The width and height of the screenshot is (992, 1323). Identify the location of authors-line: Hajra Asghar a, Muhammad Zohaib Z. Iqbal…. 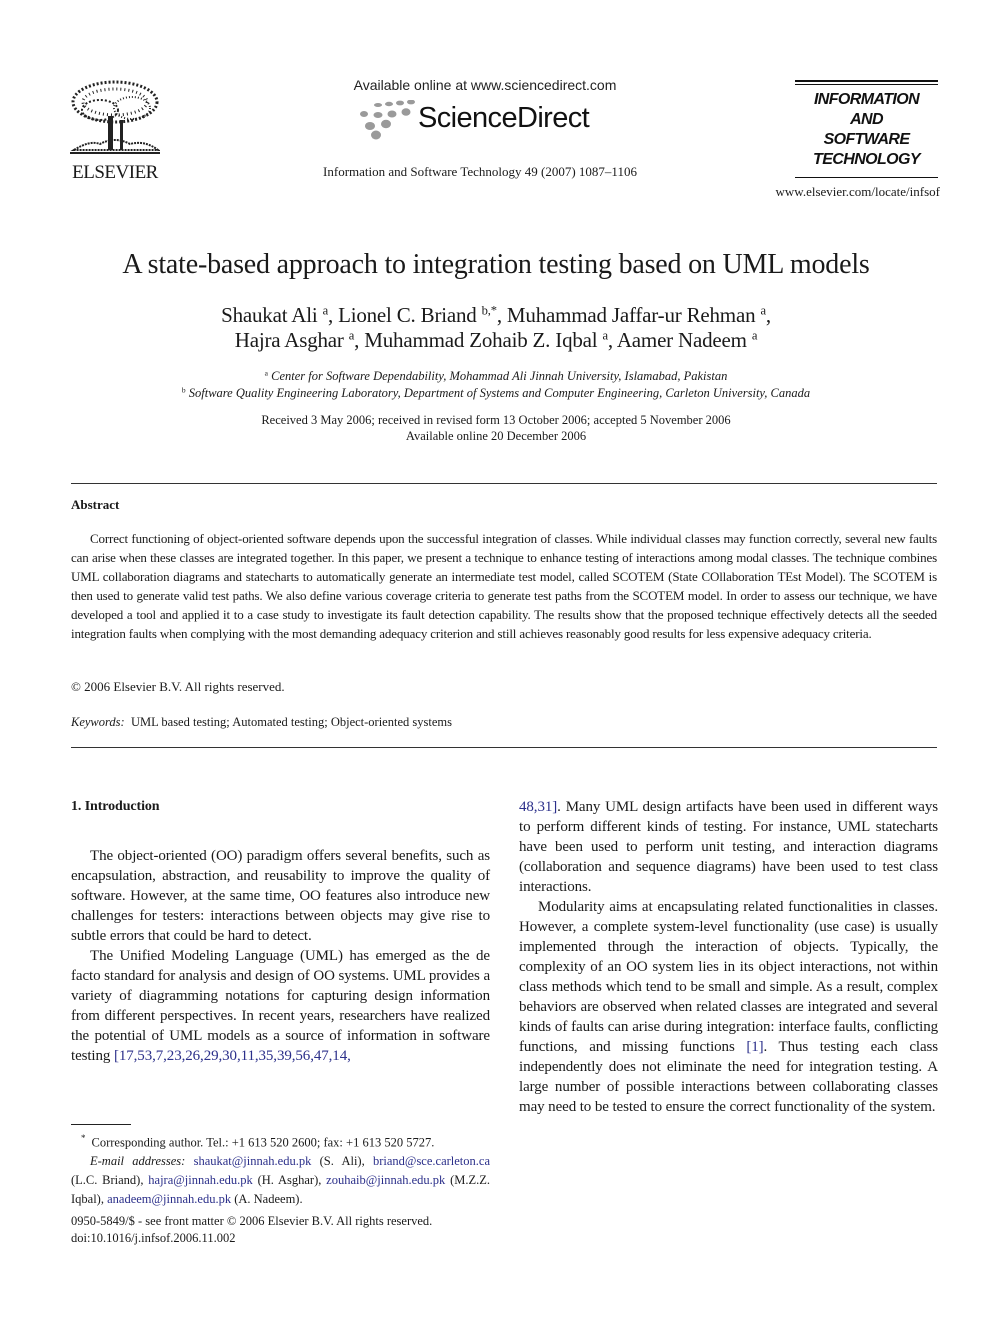
(496, 340).